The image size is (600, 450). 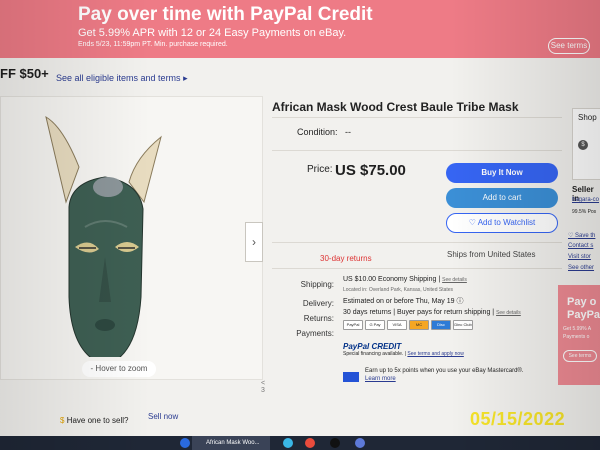 I want to click on edge-icon, so click(x=288, y=443).